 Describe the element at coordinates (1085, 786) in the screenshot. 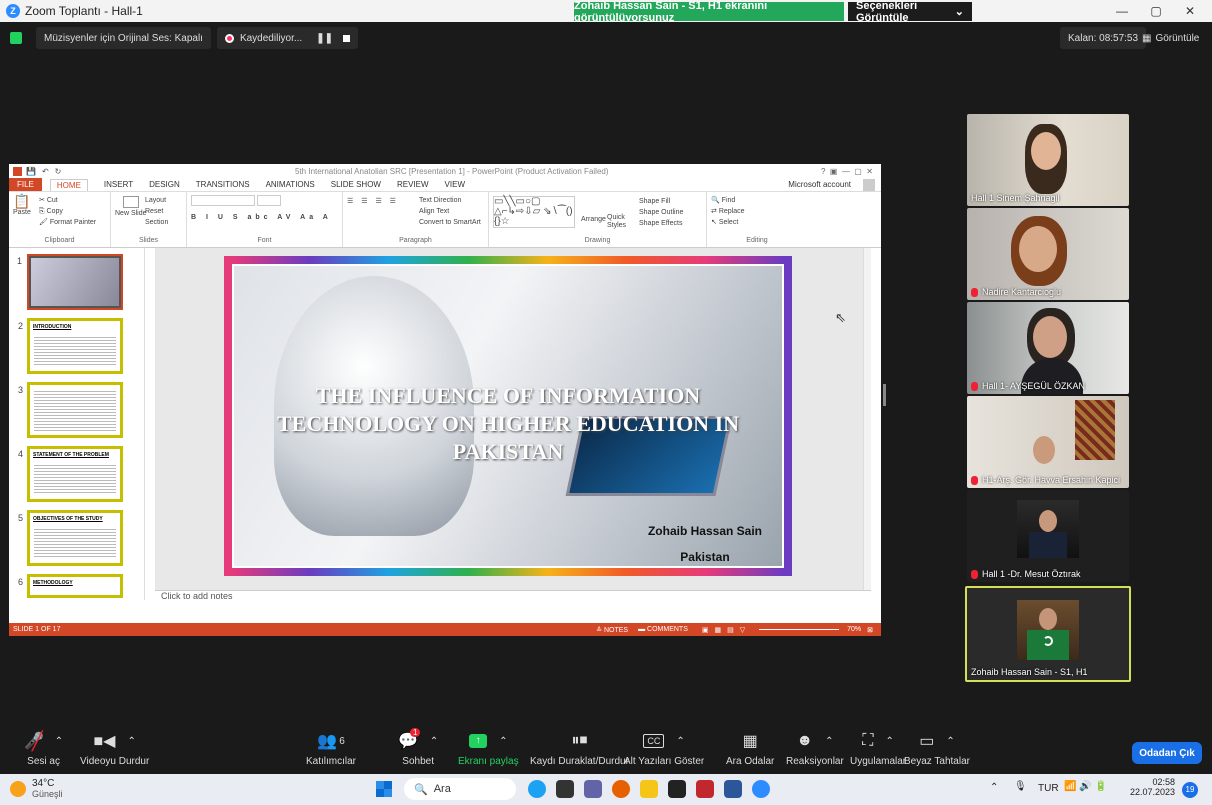

I see `tray-network-sound-battery-icons: 📶 🔊 🔋` at that location.